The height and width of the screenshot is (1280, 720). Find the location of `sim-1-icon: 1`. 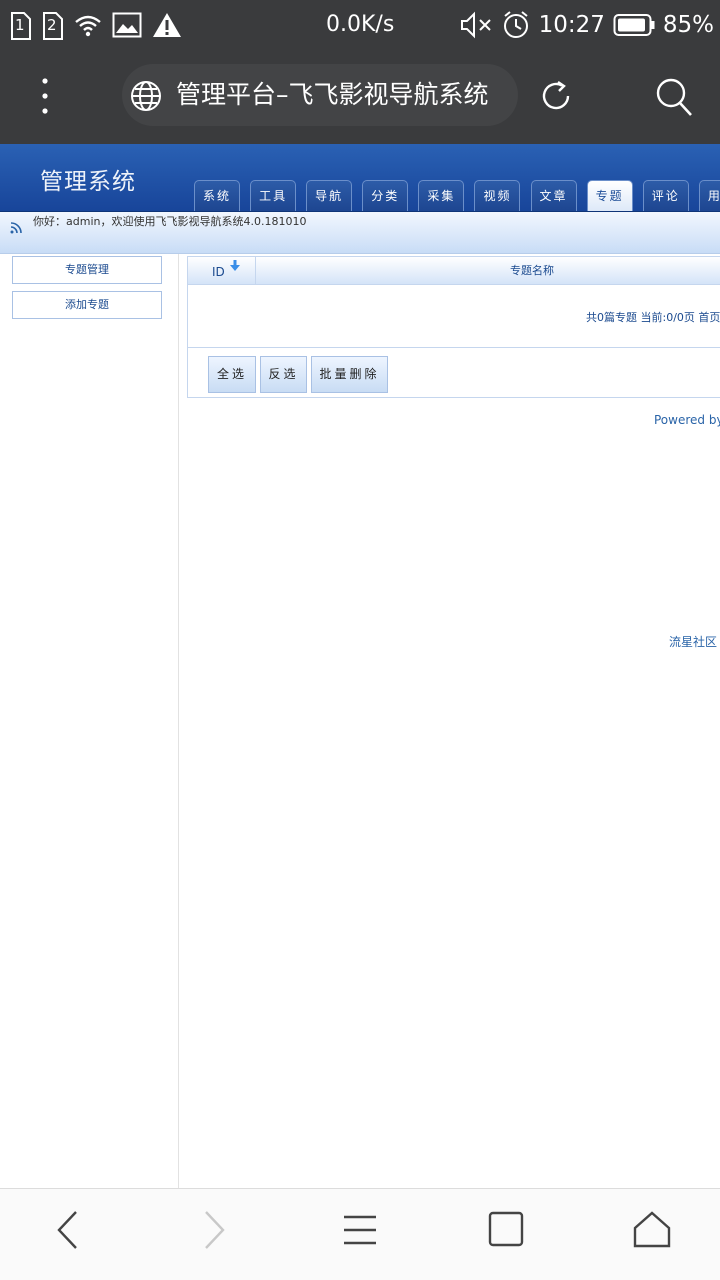

sim-1-icon: 1 is located at coordinates (21, 25).